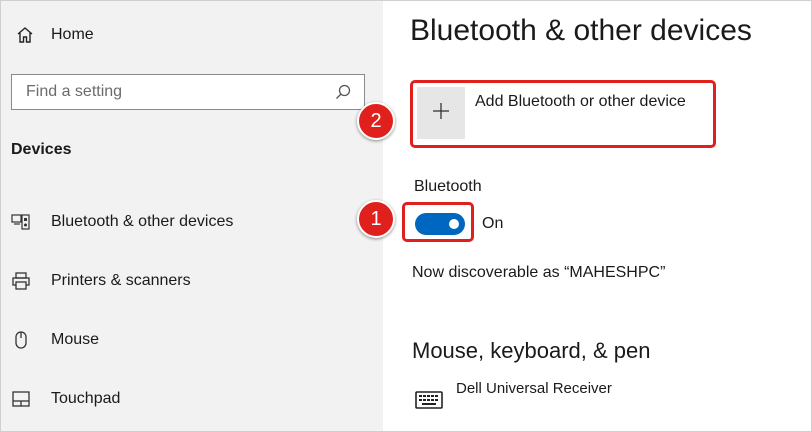 The image size is (812, 432). What do you see at coordinates (121, 280) in the screenshot?
I see `sidebar-item-label: Printers & scanners` at bounding box center [121, 280].